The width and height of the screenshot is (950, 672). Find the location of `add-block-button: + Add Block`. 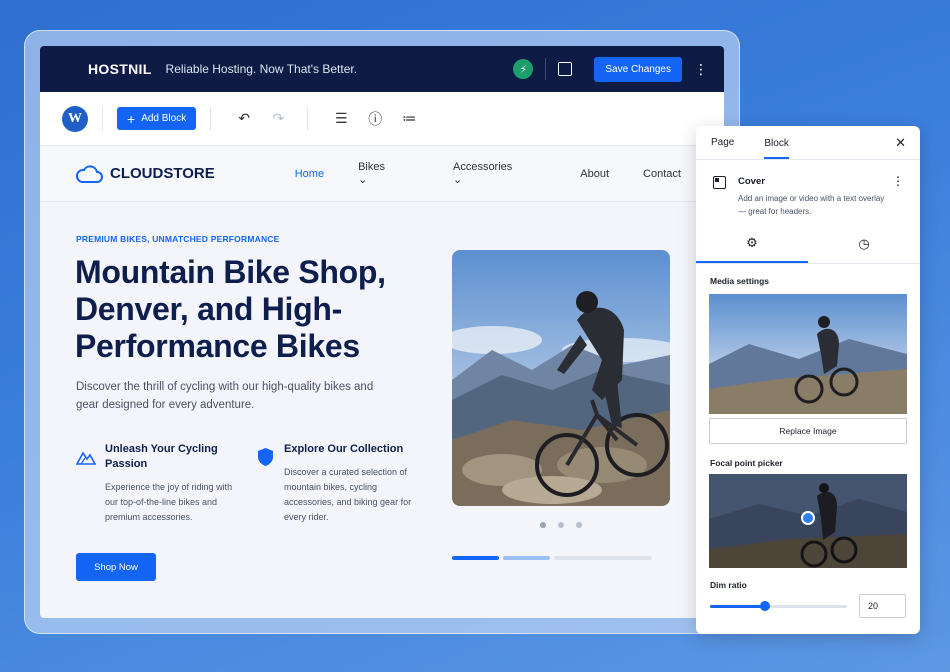

add-block-button: + Add Block is located at coordinates (157, 118).